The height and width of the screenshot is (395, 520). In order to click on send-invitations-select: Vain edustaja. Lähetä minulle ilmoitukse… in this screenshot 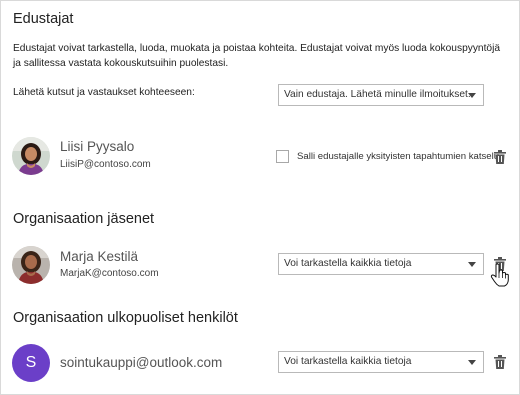, I will do `click(381, 95)`.